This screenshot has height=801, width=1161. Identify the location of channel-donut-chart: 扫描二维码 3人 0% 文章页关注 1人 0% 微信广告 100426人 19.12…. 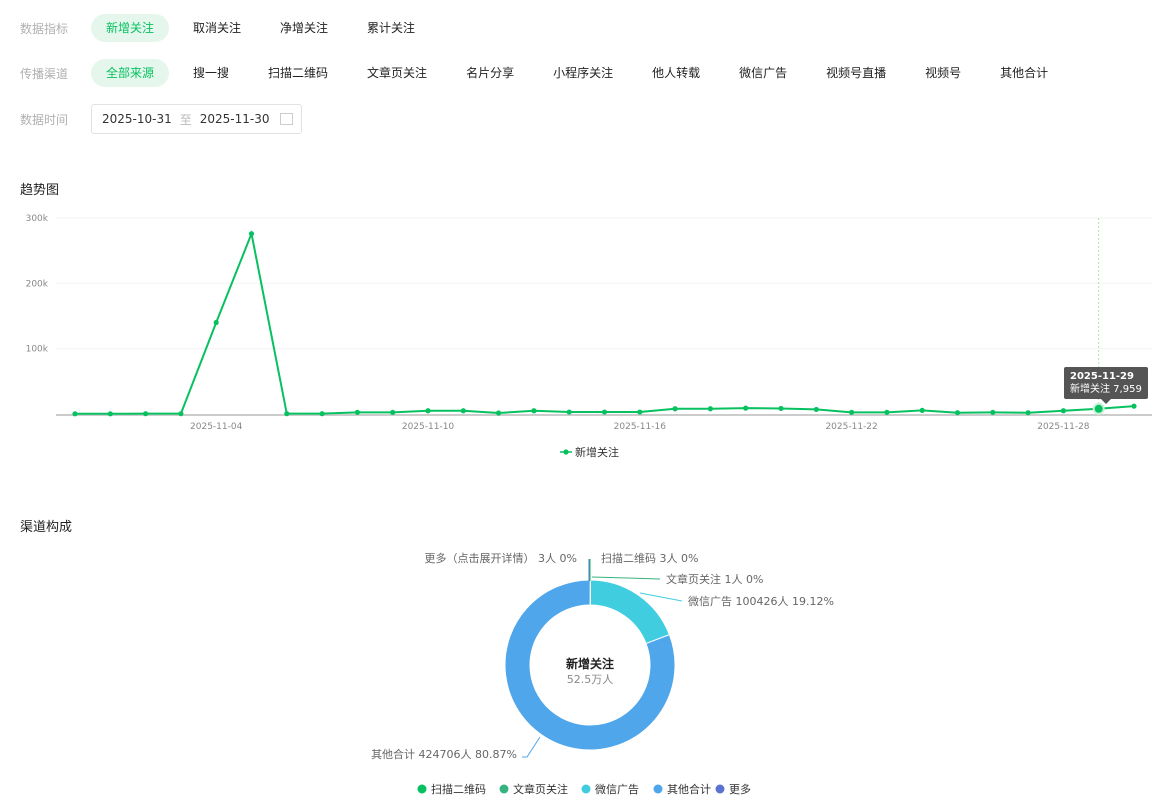
(602, 673).